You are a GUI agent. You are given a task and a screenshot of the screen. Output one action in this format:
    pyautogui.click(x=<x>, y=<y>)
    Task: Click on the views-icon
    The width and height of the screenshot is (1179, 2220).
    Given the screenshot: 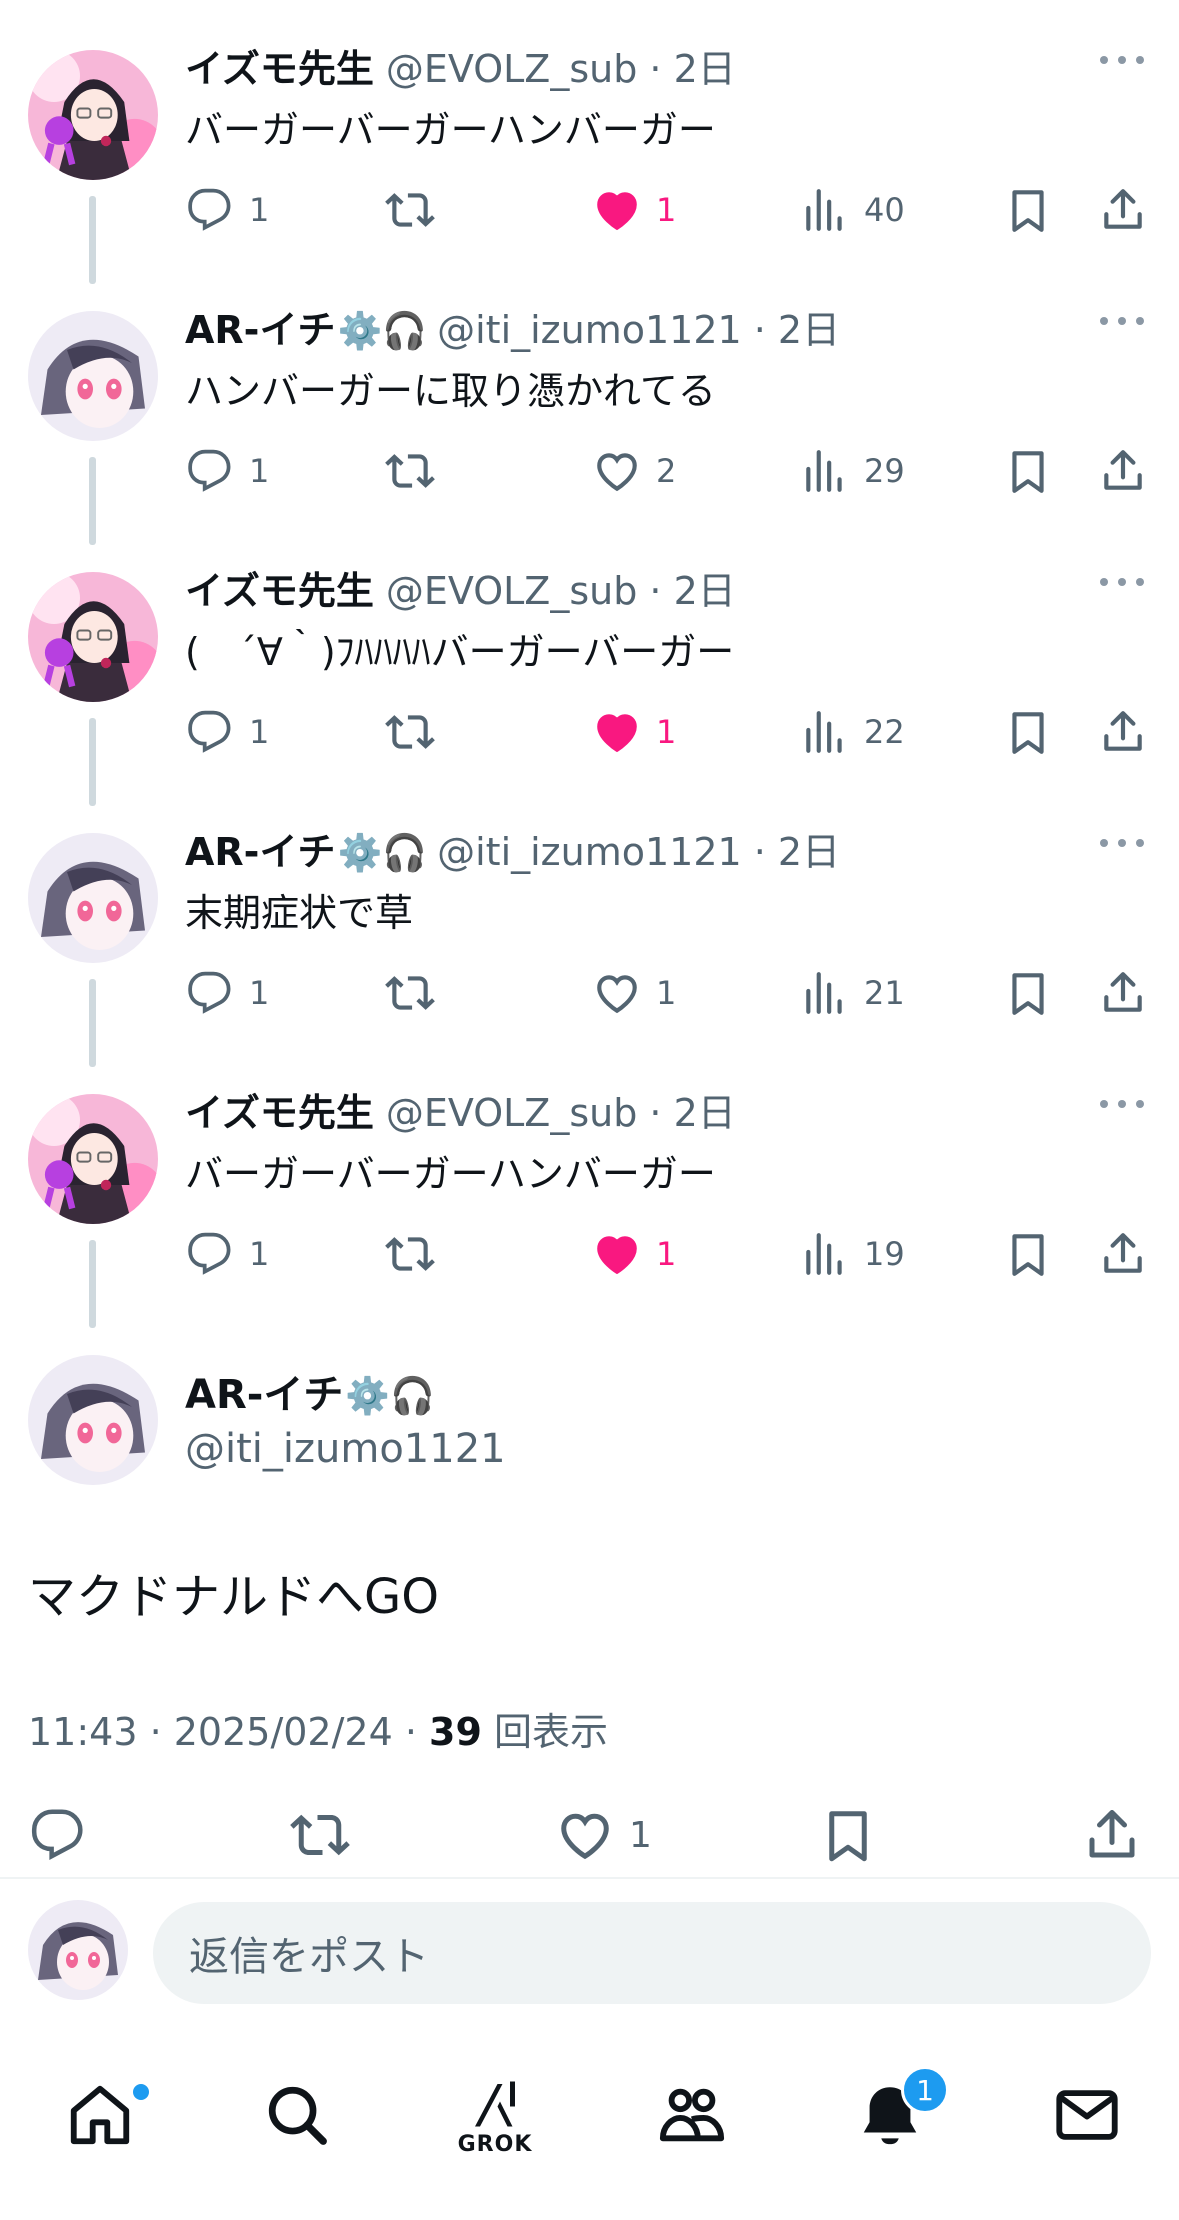 What is the action you would take?
    pyautogui.click(x=825, y=1254)
    